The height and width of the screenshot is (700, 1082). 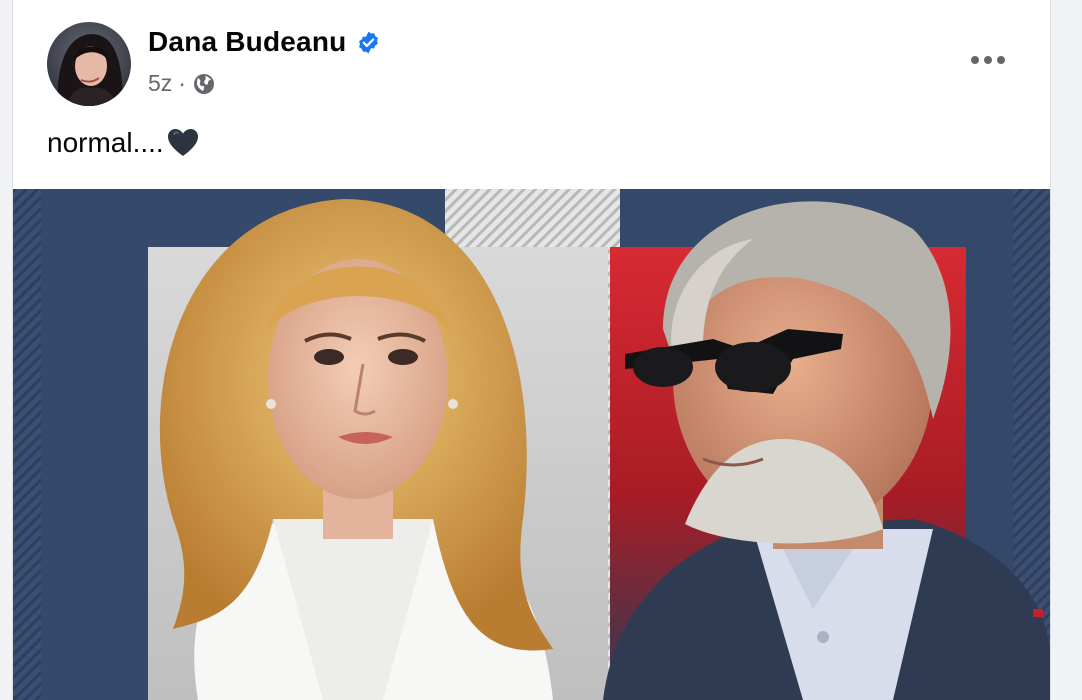 What do you see at coordinates (368, 42) in the screenshot?
I see `verified-badge-icon` at bounding box center [368, 42].